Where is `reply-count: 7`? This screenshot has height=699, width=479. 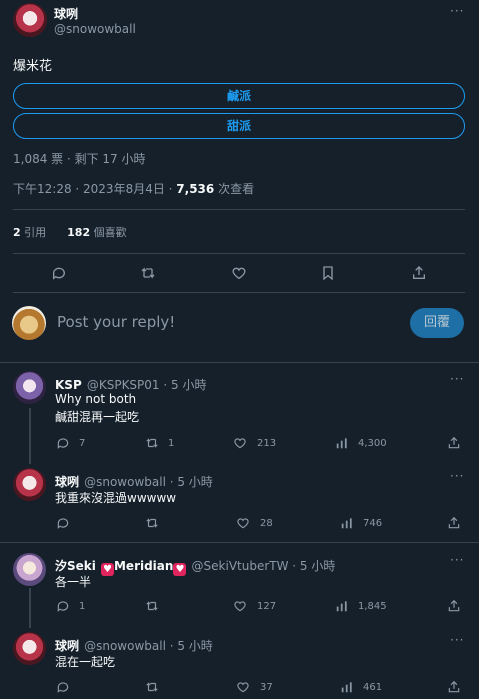 reply-count: 7 is located at coordinates (82, 443).